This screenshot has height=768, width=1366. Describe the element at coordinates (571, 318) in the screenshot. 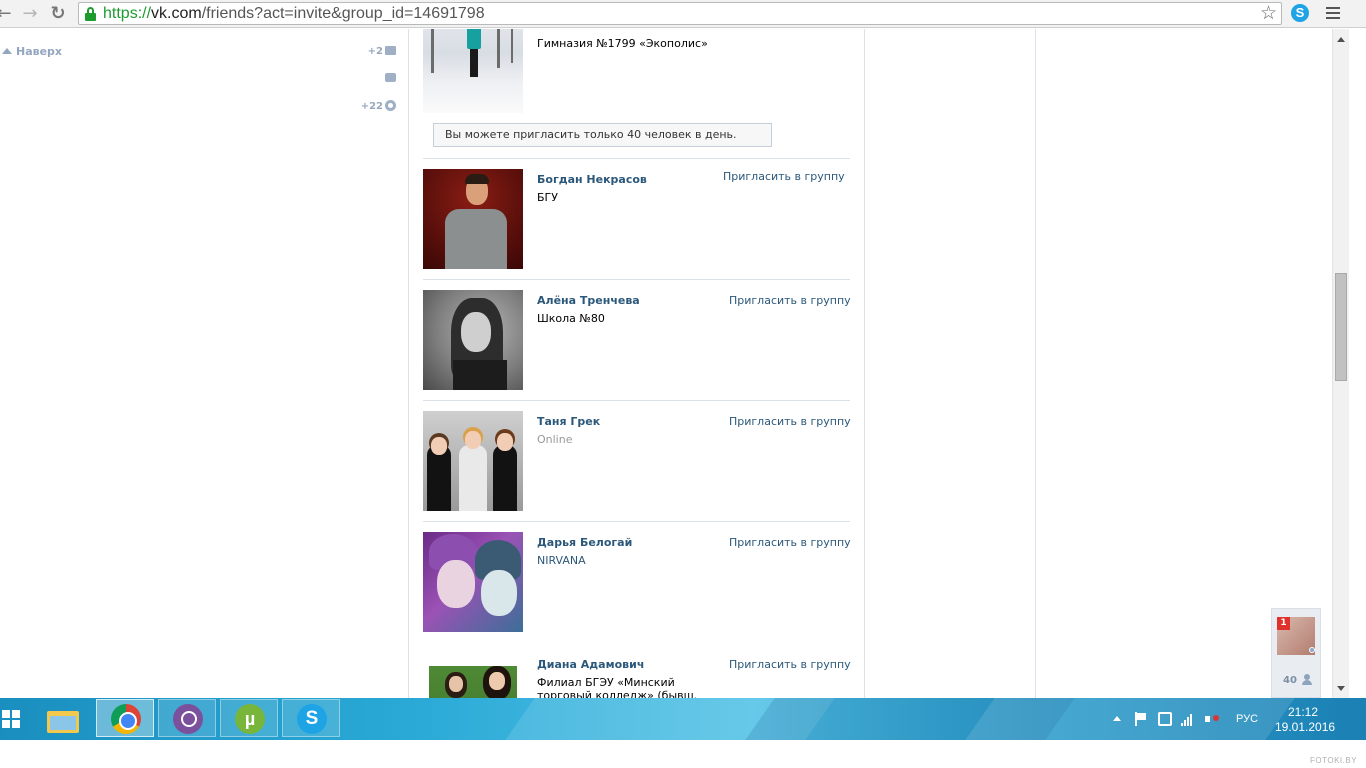

I see `friend-school: Школа №80` at that location.